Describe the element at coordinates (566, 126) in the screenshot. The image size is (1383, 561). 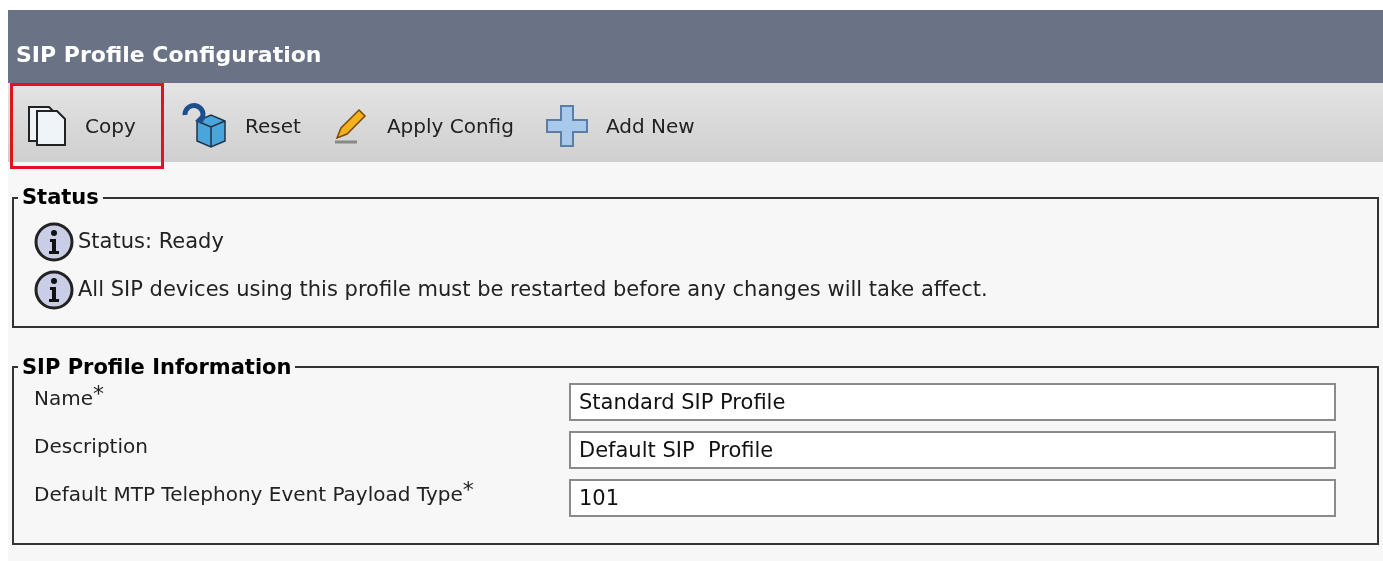
I see `plus-icon` at that location.